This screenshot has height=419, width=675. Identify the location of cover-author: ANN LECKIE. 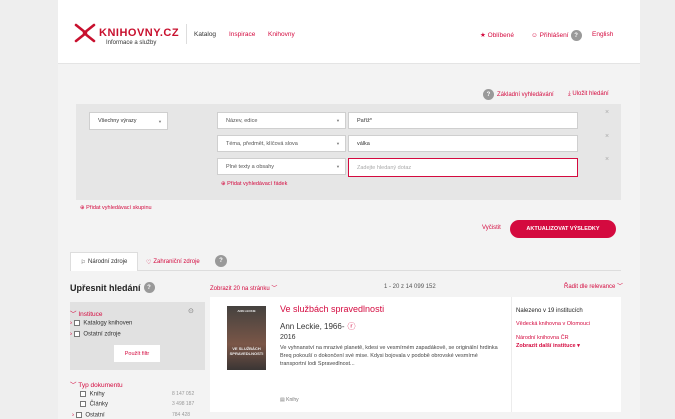
(246, 311).